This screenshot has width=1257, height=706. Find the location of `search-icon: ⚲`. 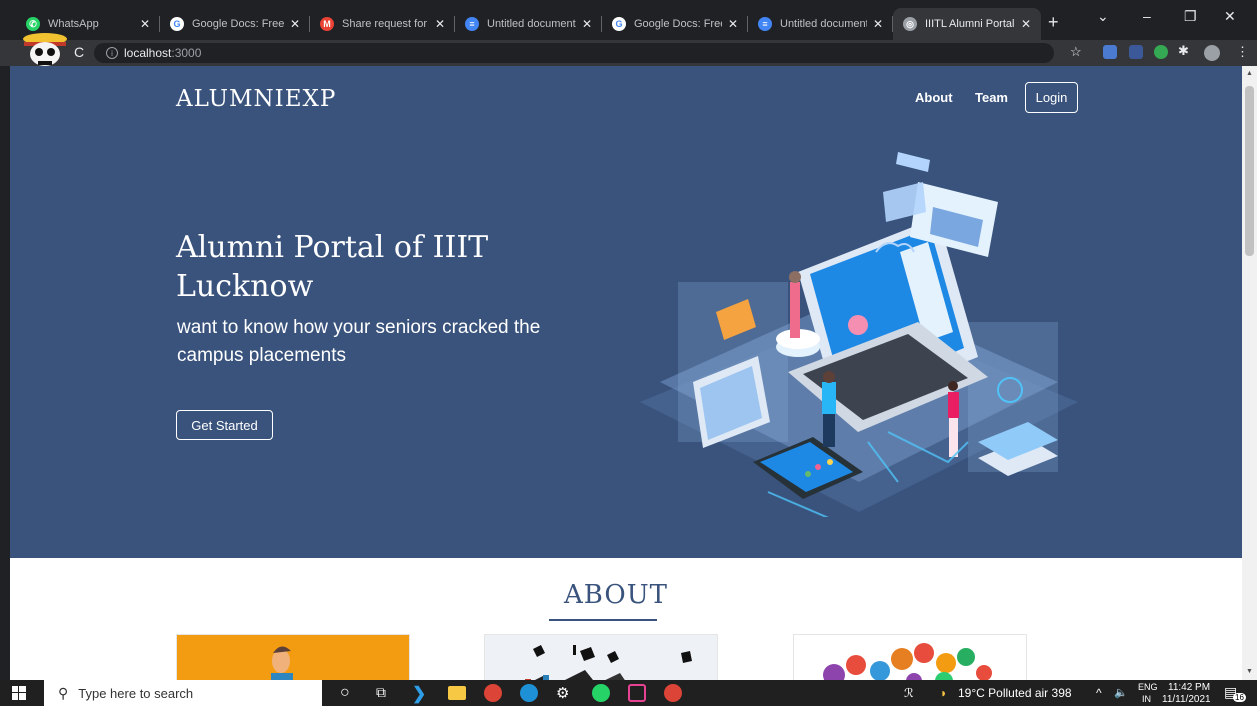

search-icon: ⚲ is located at coordinates (63, 692).